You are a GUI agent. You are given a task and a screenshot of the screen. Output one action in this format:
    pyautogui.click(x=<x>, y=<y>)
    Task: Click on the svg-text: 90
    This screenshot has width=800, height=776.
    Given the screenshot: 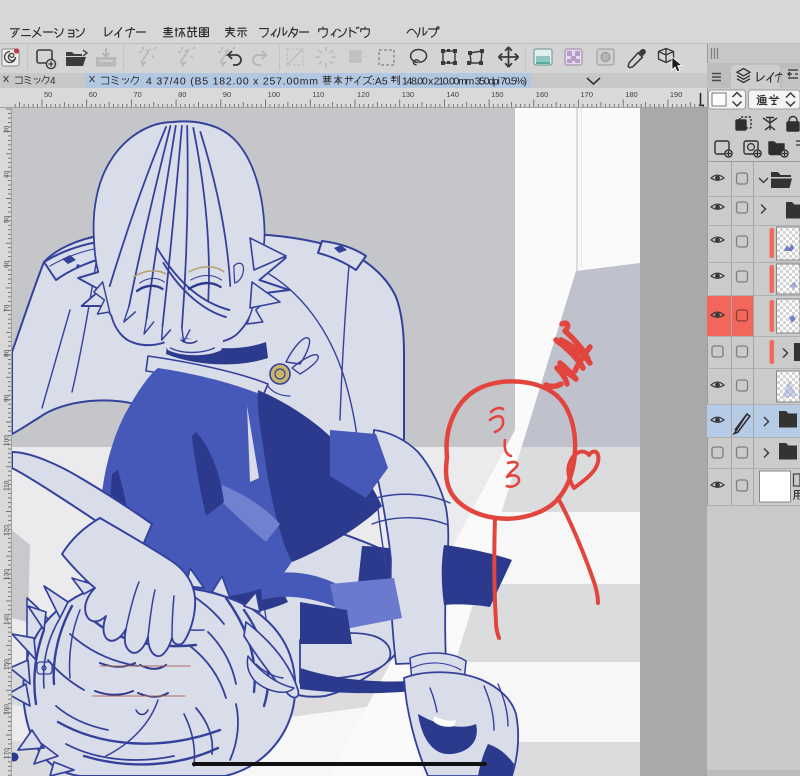 What is the action you would take?
    pyautogui.click(x=227, y=94)
    